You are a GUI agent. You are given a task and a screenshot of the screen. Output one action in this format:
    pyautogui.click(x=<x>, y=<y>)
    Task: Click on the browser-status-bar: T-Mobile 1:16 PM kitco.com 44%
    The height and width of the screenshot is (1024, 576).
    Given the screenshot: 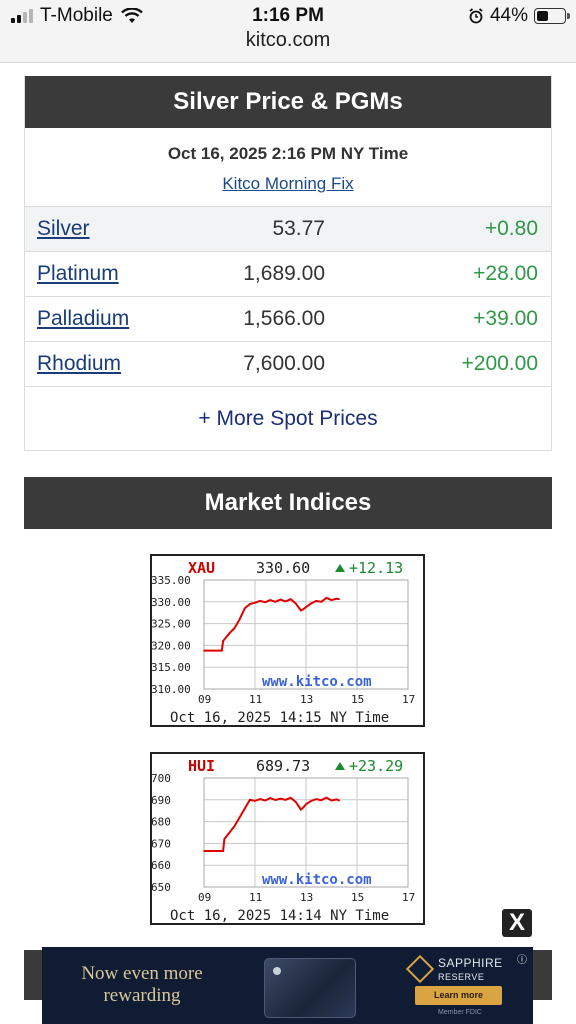 What is the action you would take?
    pyautogui.click(x=288, y=31)
    